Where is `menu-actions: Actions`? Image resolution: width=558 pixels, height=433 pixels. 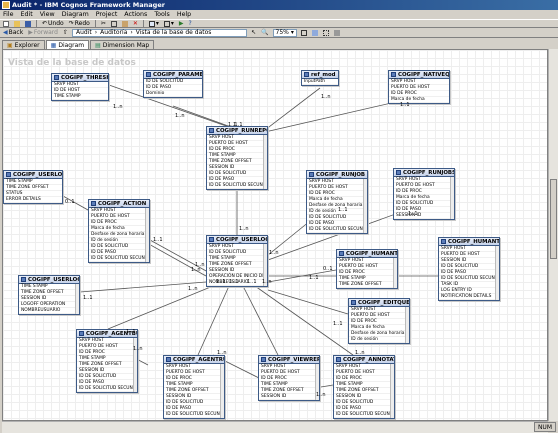 menu-actions: Actions is located at coordinates (135, 14).